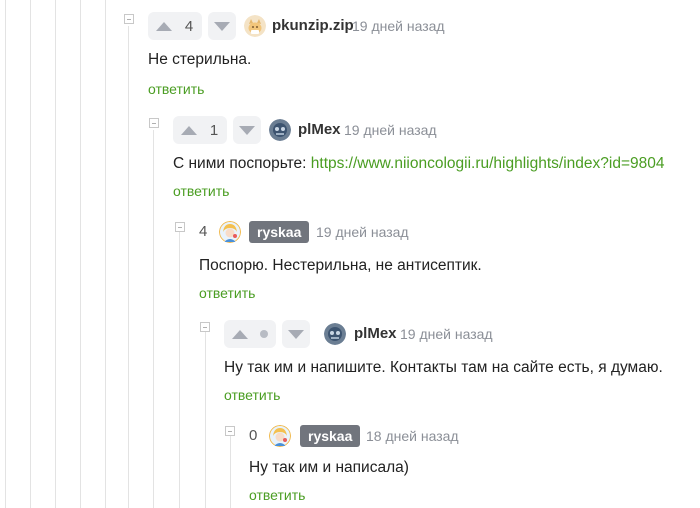 The image size is (700, 508). Describe the element at coordinates (412, 436) in the screenshot. I see `comment-timestamp: 18 дней назад` at that location.